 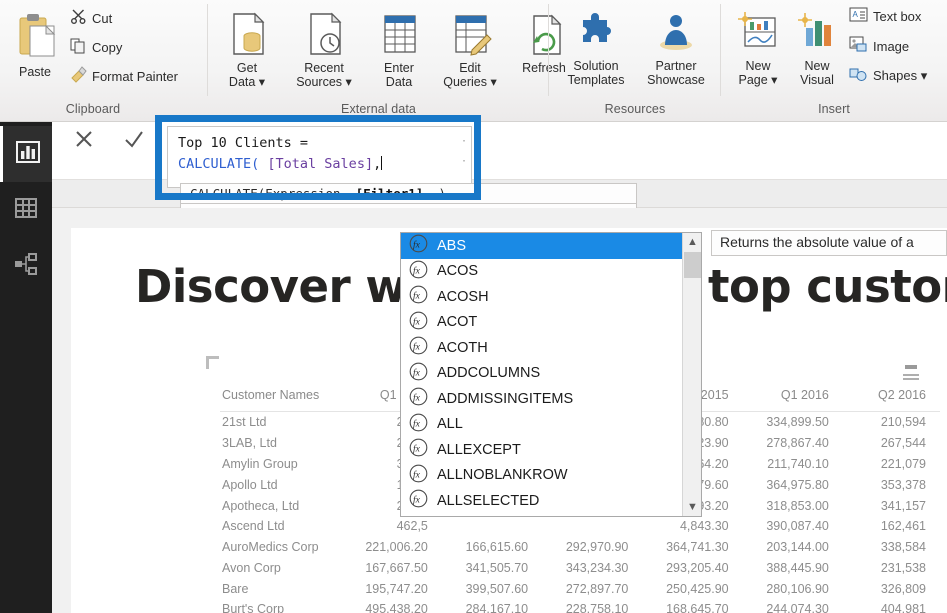 I want to click on function-name: ALLEXCEPT, so click(x=479, y=449).